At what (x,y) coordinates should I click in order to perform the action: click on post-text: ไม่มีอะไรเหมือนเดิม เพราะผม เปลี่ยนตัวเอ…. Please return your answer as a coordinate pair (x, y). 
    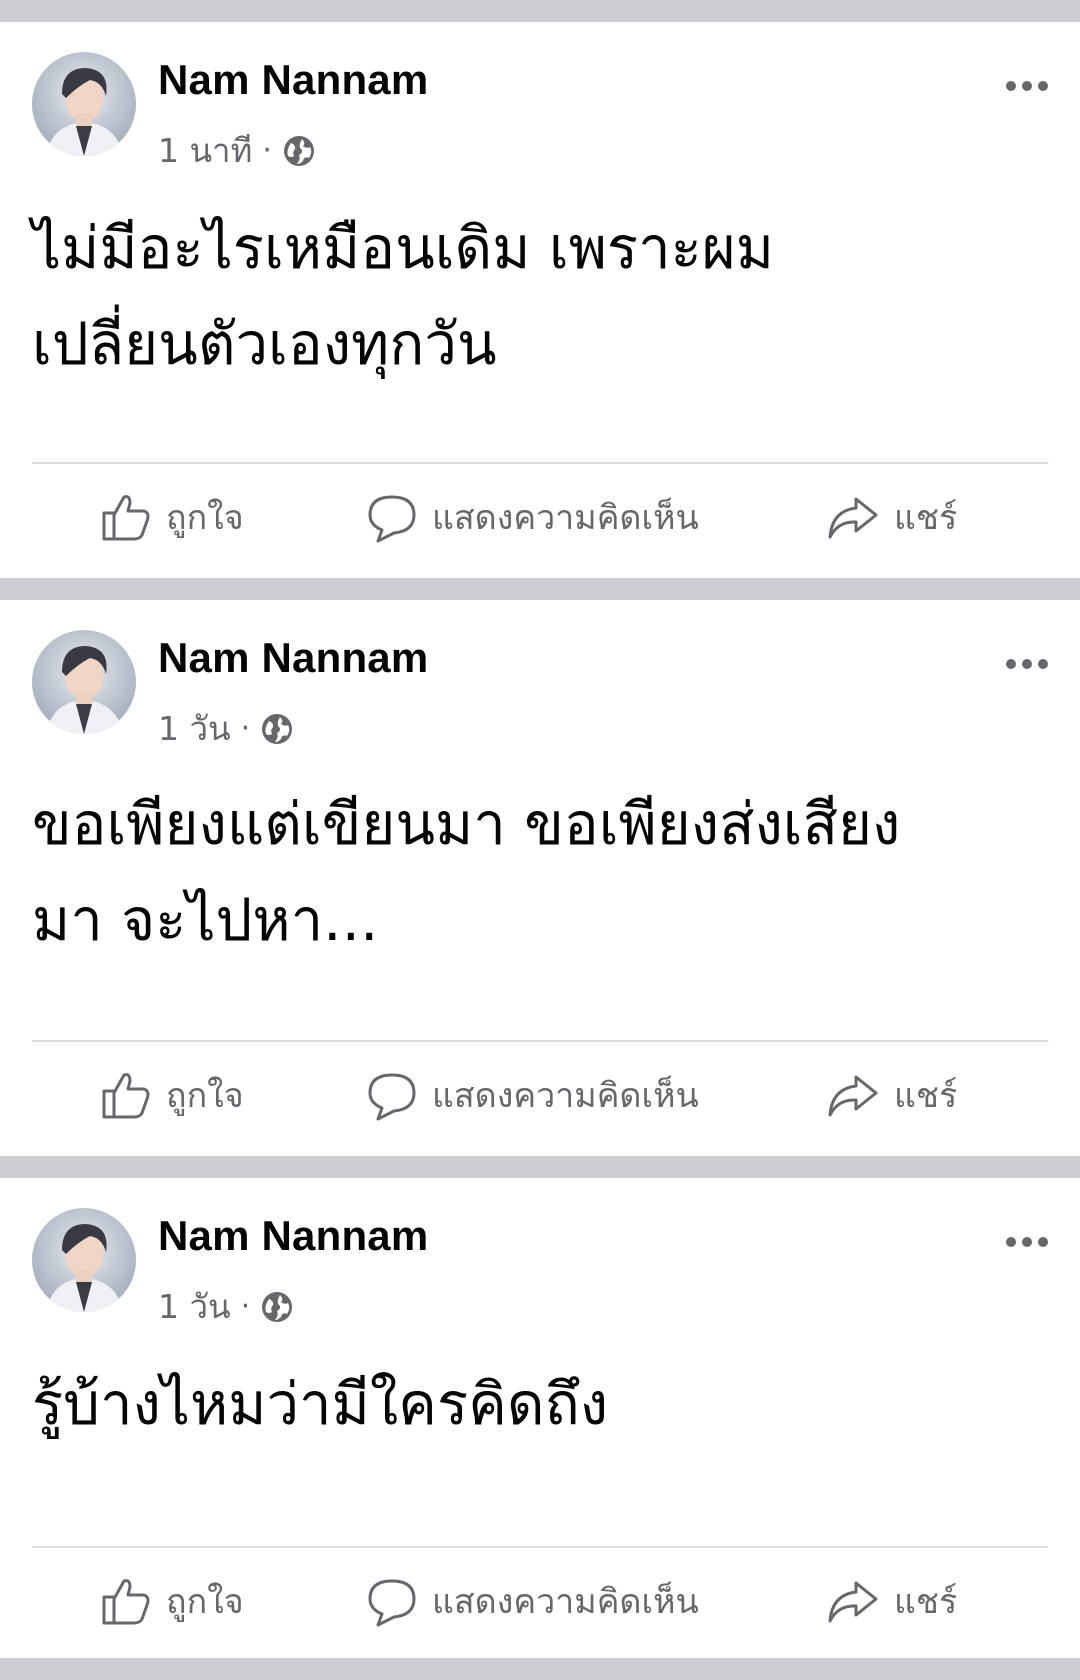
    Looking at the image, I should click on (403, 296).